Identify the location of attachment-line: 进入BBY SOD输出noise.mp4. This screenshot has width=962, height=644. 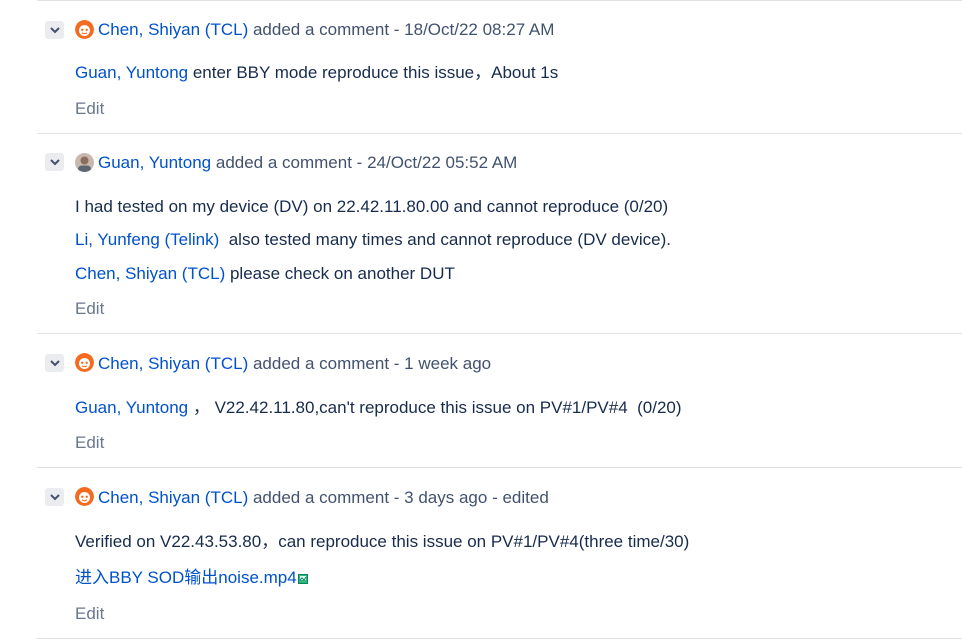
(191, 578).